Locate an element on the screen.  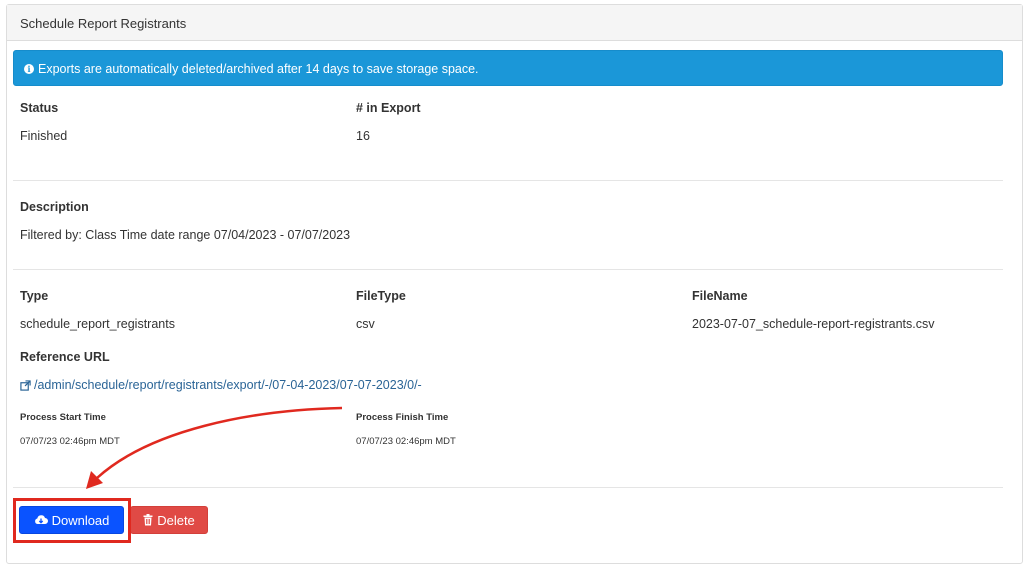
type-label: Type is located at coordinates (34, 296).